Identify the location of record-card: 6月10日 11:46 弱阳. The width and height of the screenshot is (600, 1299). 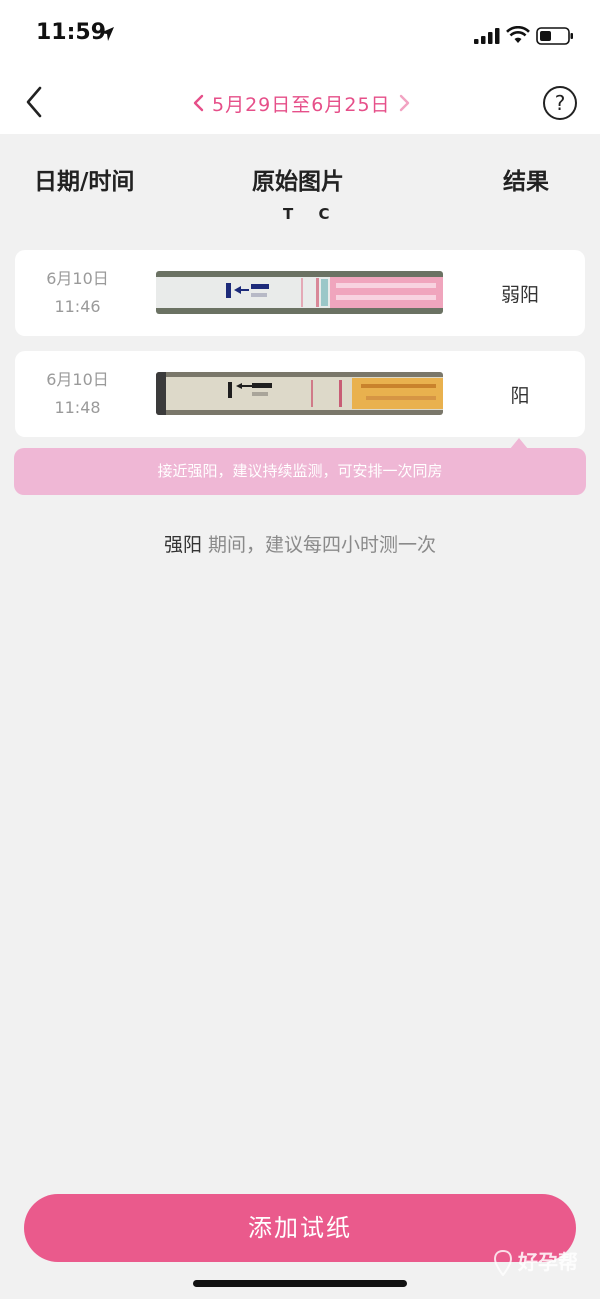
(300, 293).